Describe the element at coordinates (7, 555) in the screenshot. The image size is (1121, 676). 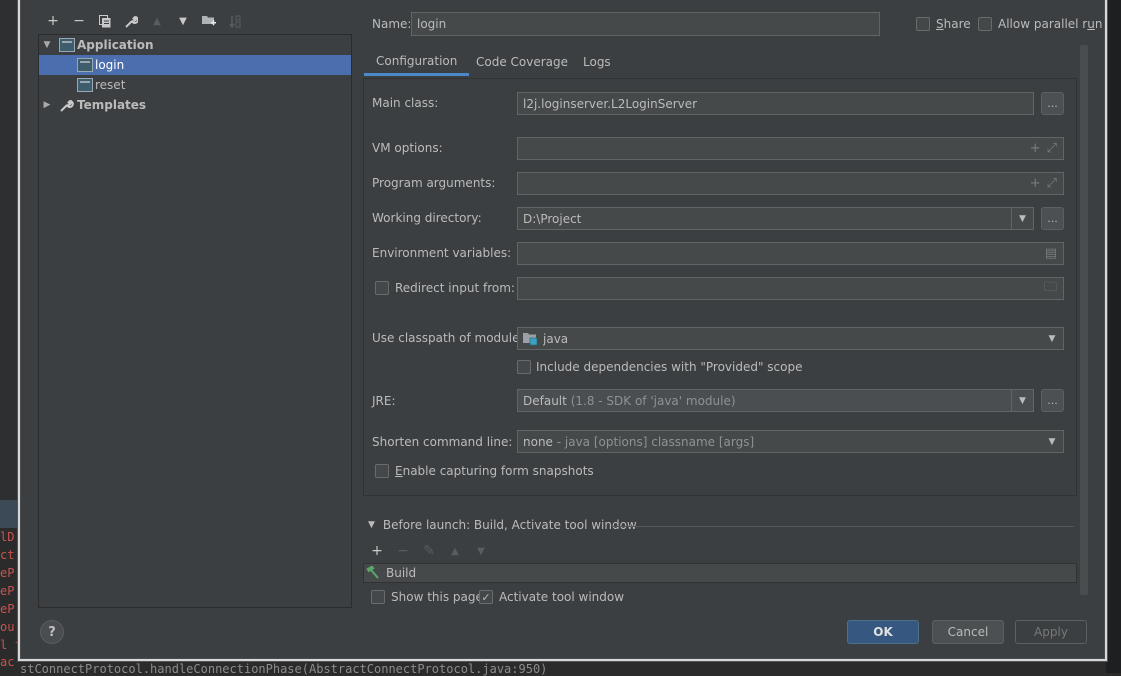
I see `console-line: ct` at that location.